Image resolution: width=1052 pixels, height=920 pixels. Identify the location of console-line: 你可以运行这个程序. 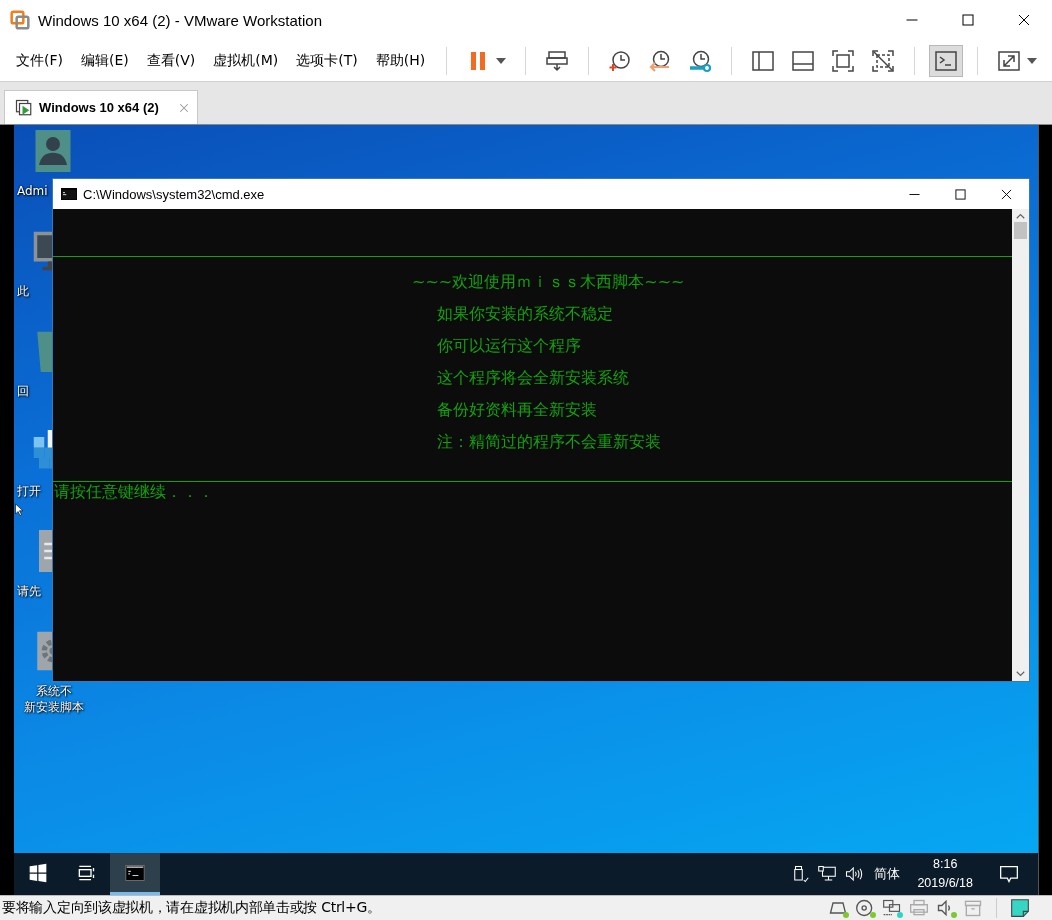
(509, 346).